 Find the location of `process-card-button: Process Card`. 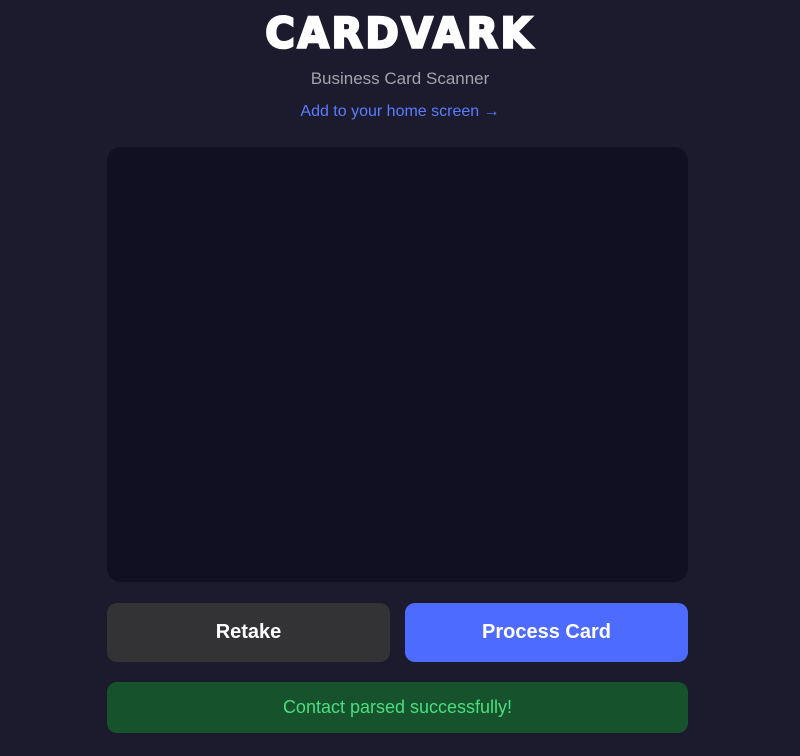

process-card-button: Process Card is located at coordinates (546, 632).